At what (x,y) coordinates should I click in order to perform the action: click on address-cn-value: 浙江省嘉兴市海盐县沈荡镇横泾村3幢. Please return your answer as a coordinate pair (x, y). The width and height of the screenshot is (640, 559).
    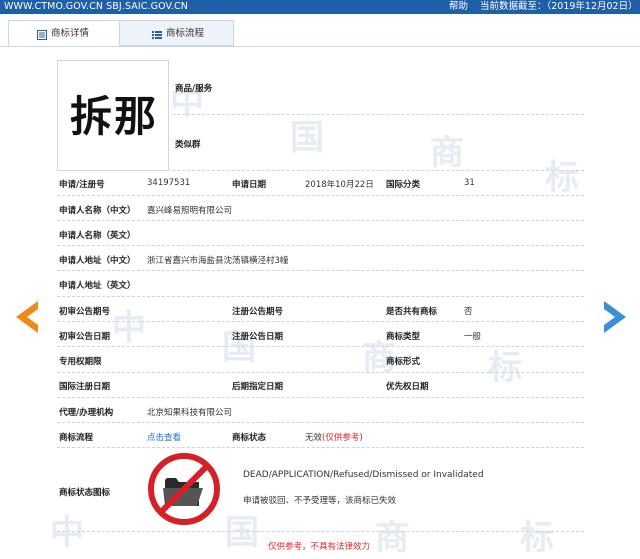
    Looking at the image, I should click on (218, 261).